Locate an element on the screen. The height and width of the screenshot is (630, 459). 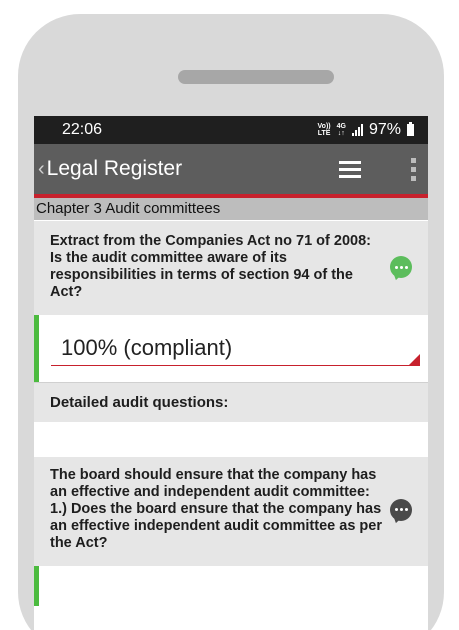
answer-dropdown: 100% (compliant) is located at coordinates (231, 348).